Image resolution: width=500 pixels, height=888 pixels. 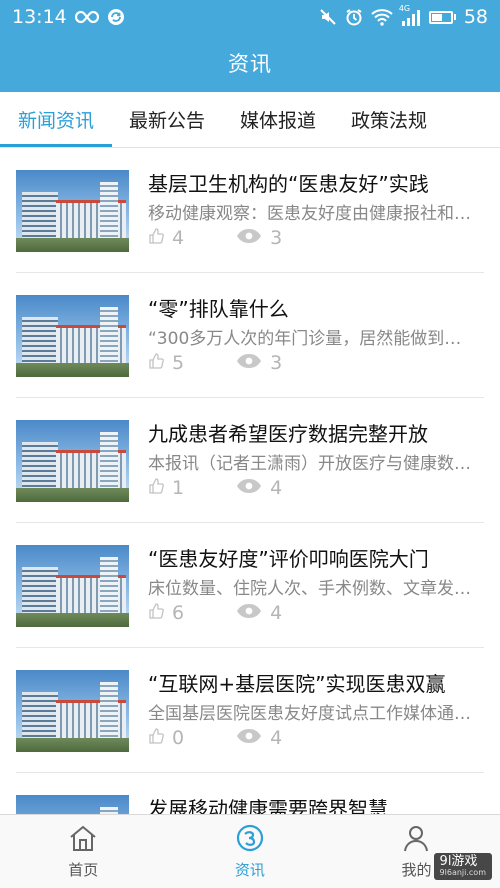 I want to click on battery-icon, so click(x=442, y=17).